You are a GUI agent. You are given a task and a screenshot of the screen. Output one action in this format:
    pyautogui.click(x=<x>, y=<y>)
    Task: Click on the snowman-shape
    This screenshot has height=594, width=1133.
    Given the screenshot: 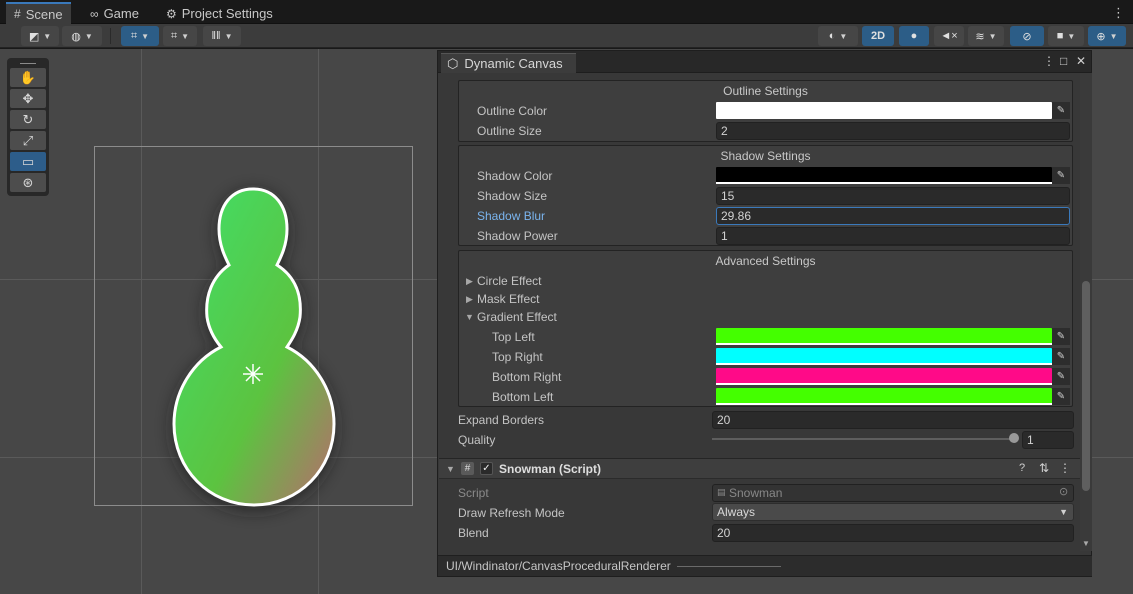 What is the action you would take?
    pyautogui.click(x=260, y=349)
    